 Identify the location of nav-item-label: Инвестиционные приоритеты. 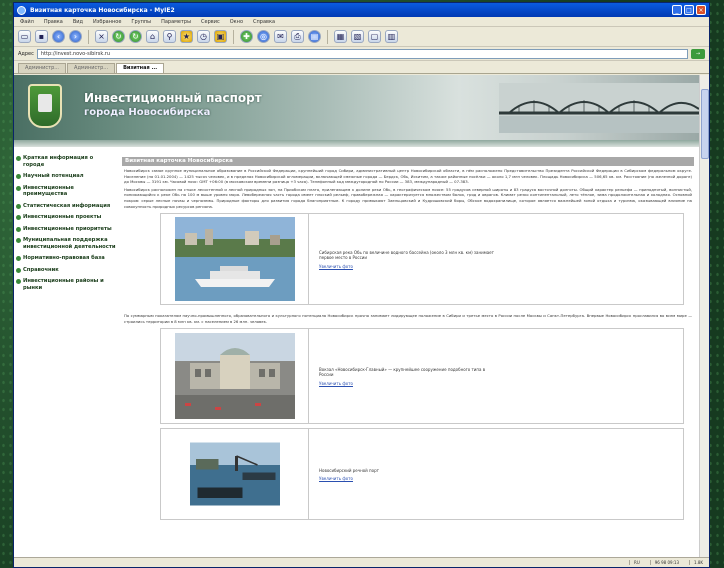
(67, 228).